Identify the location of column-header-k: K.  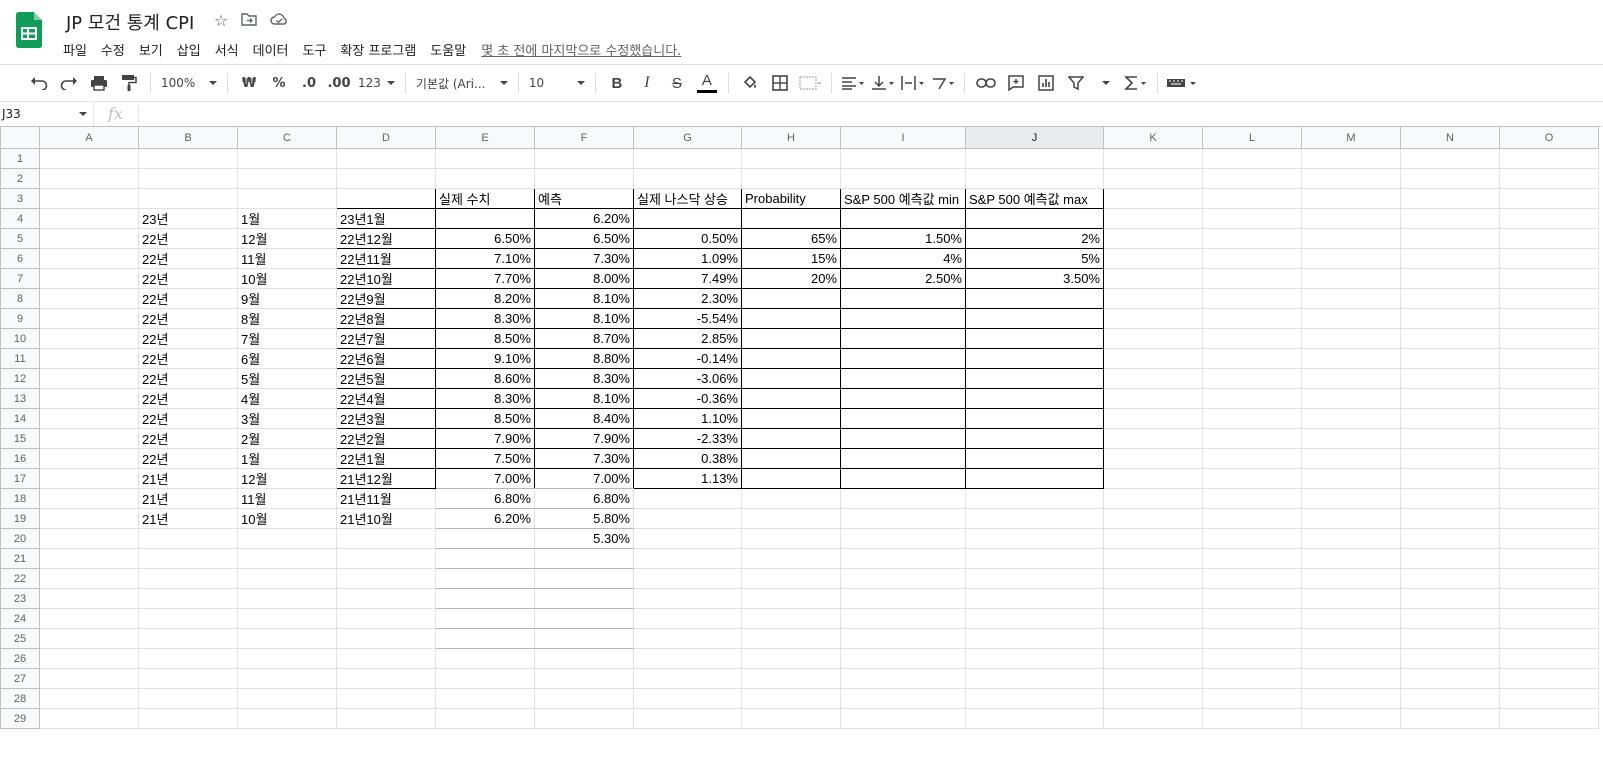
(1153, 137).